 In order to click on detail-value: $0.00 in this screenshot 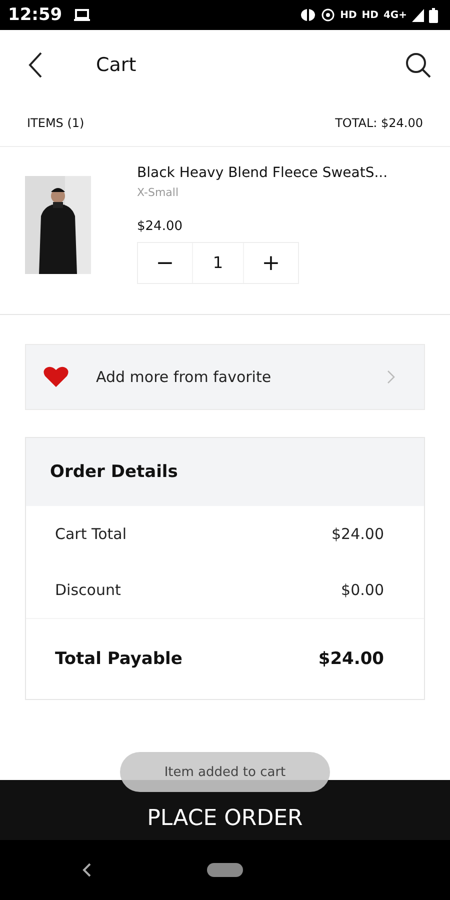, I will do `click(362, 590)`.